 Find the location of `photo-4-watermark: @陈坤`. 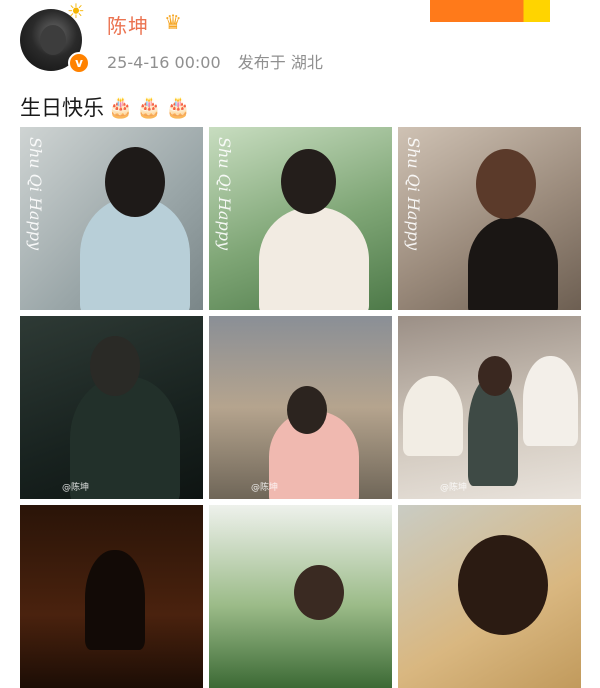

photo-4-watermark: @陈坤 is located at coordinates (76, 488).